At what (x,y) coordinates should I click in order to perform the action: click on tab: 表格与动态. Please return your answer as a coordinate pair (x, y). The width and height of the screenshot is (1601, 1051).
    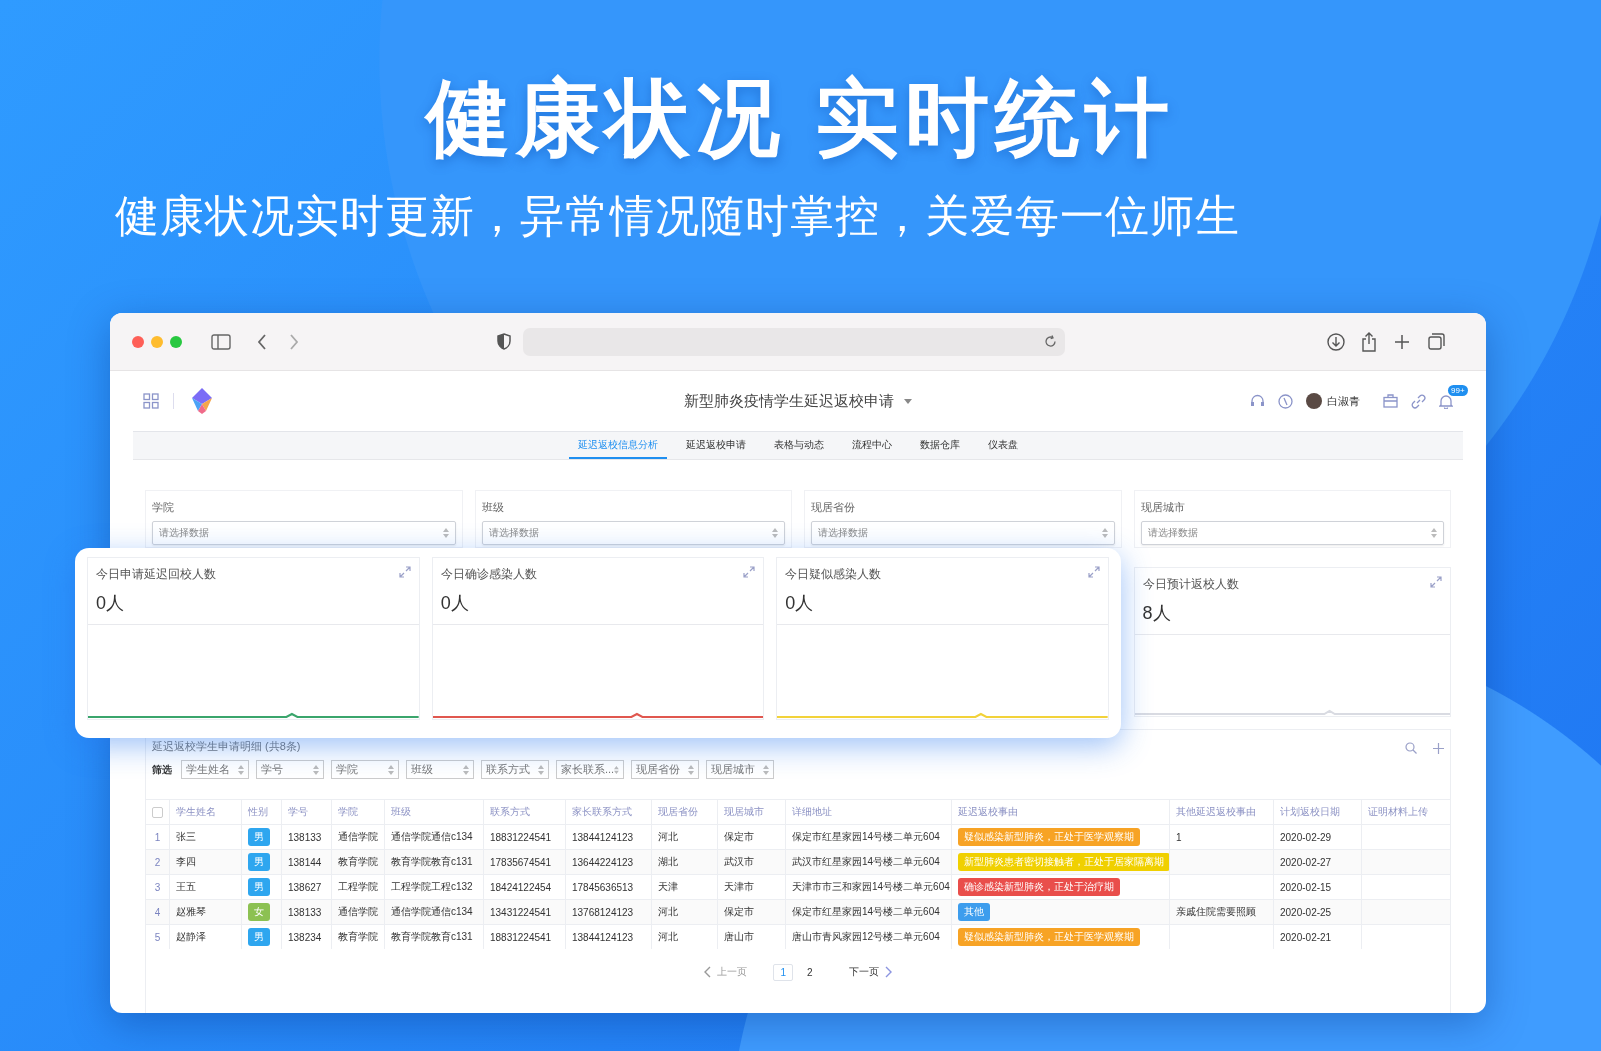
    Looking at the image, I should click on (799, 445).